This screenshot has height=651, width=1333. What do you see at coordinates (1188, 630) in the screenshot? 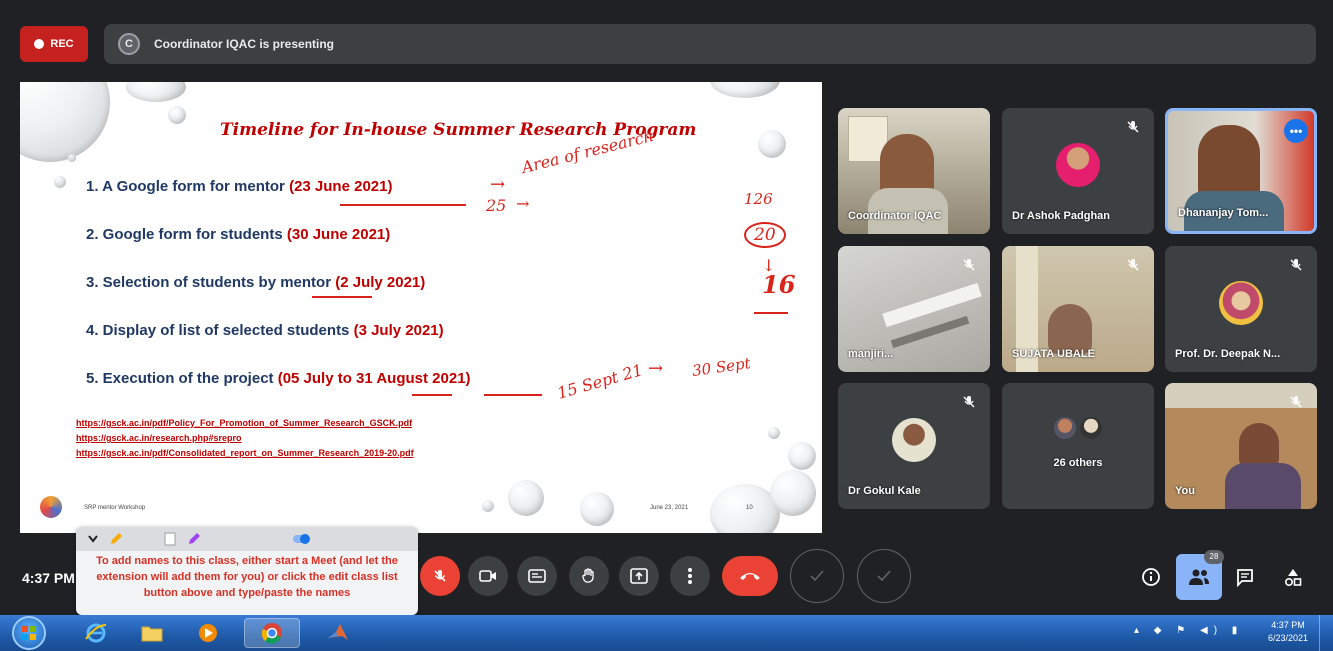
I see `system-tray: ▴ ◆ ⚑ ◀) ▮` at bounding box center [1188, 630].